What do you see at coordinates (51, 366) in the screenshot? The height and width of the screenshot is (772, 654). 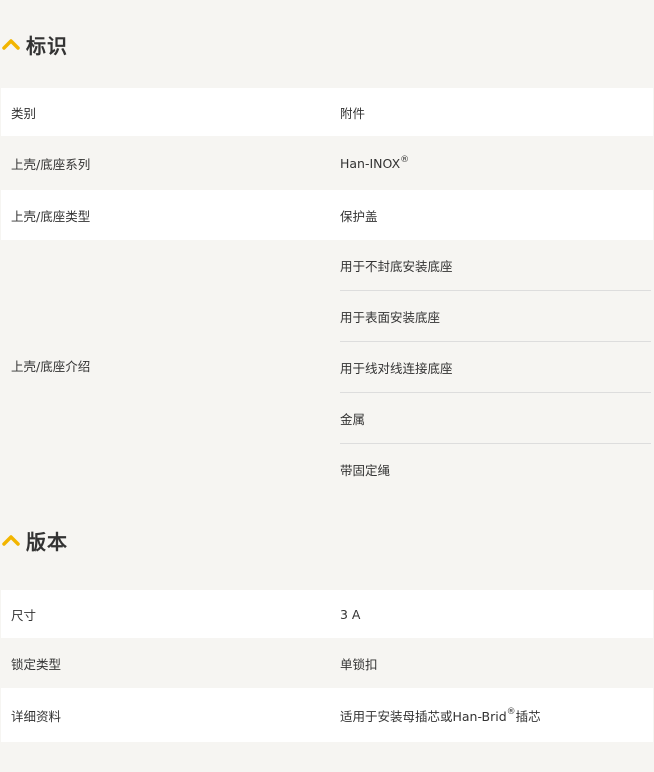 I see `row-label: 上壳/底座介绍` at bounding box center [51, 366].